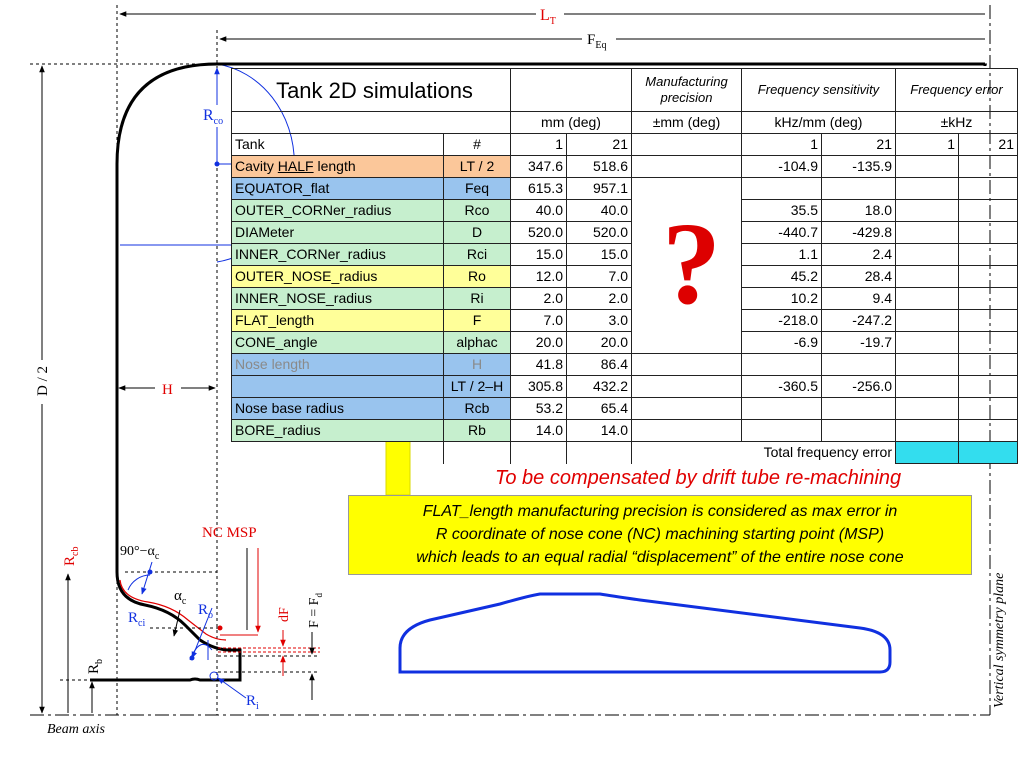  I want to click on manufacturing-precision-header: Manufacturing precision, so click(686, 90).